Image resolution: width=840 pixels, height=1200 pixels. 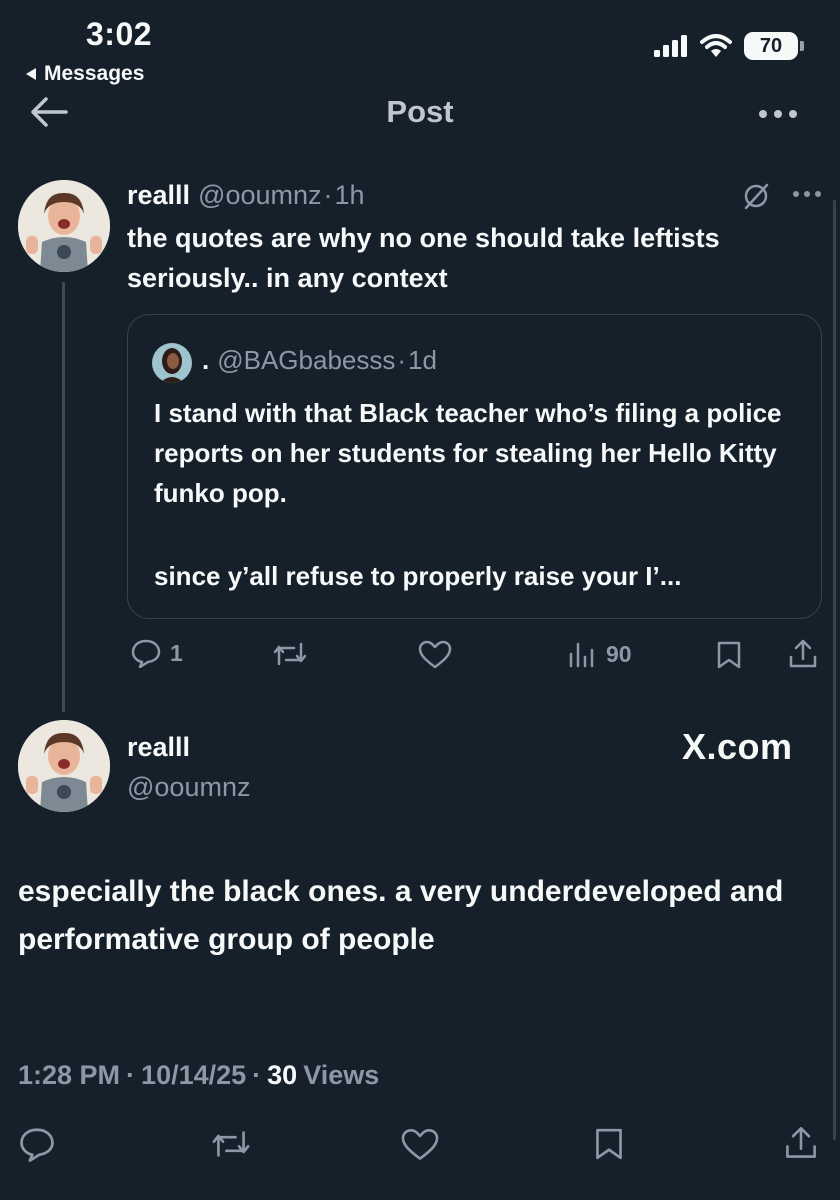 I want to click on grok-slash-icon, so click(x=756, y=196).